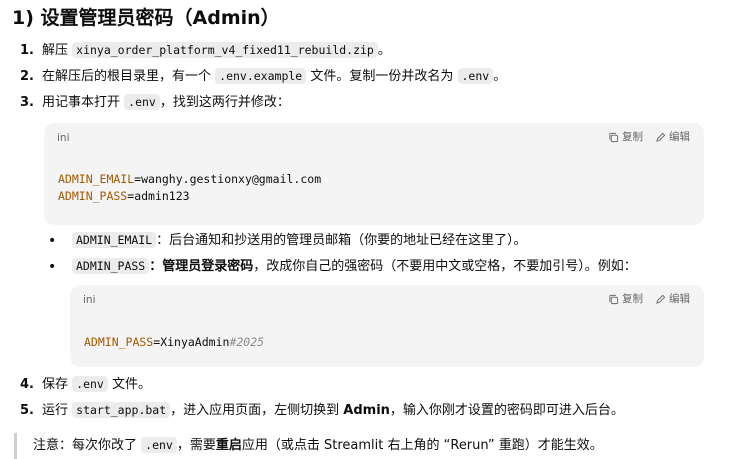 The image size is (733, 459). I want to click on code-line: ADMIN_PASS=XinyaAdmin#2025, so click(174, 341).